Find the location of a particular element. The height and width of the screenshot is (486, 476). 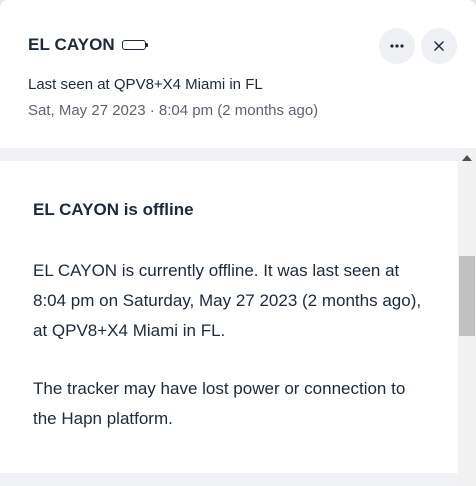

close-button is located at coordinates (439, 46).